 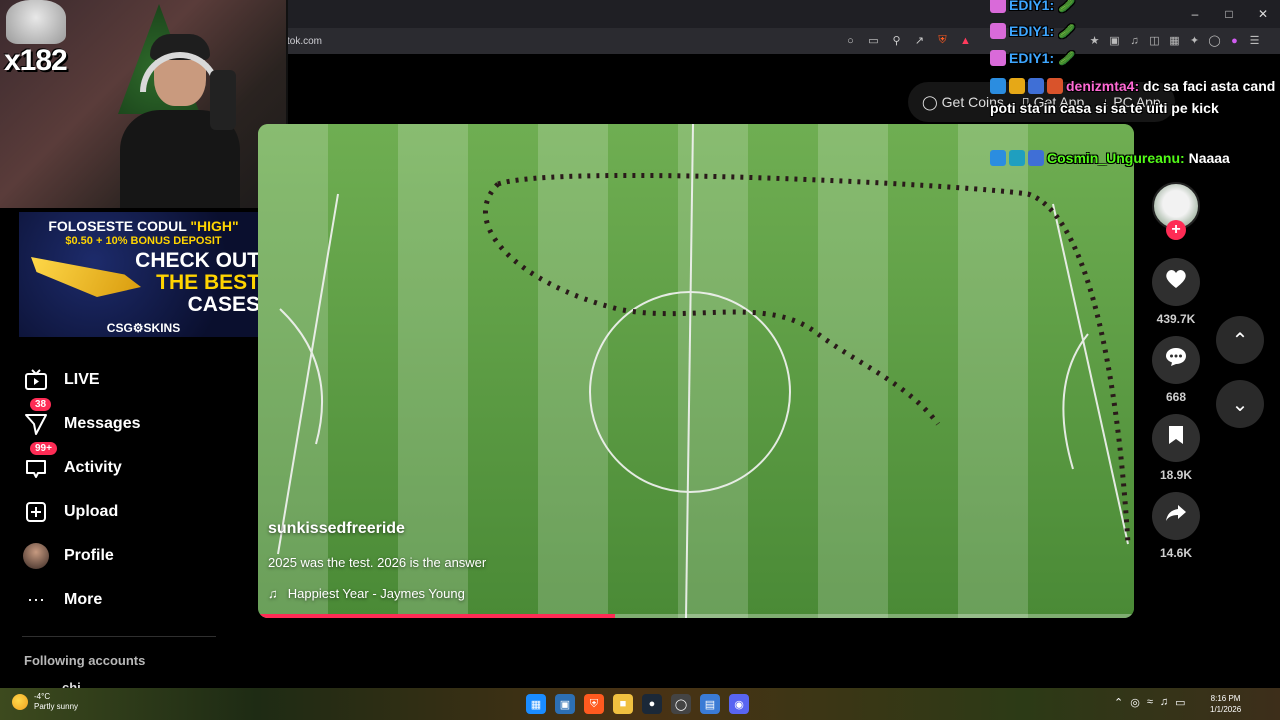 What do you see at coordinates (1225, 704) in the screenshot?
I see `clock: 8:16 PM 1/1/2026` at bounding box center [1225, 704].